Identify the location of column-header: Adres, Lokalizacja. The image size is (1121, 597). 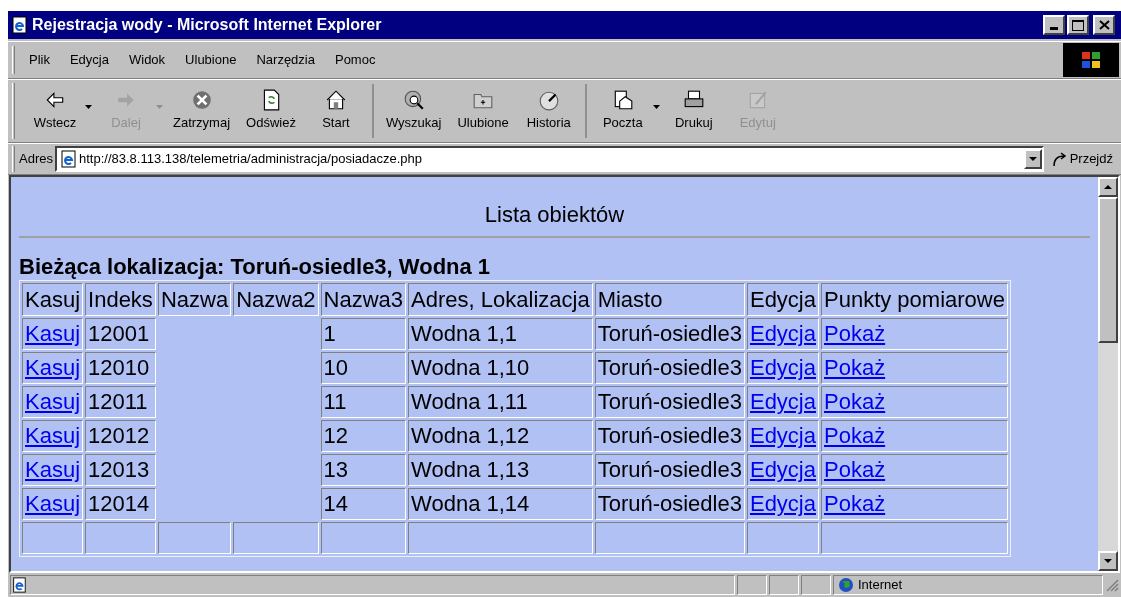
(500, 299).